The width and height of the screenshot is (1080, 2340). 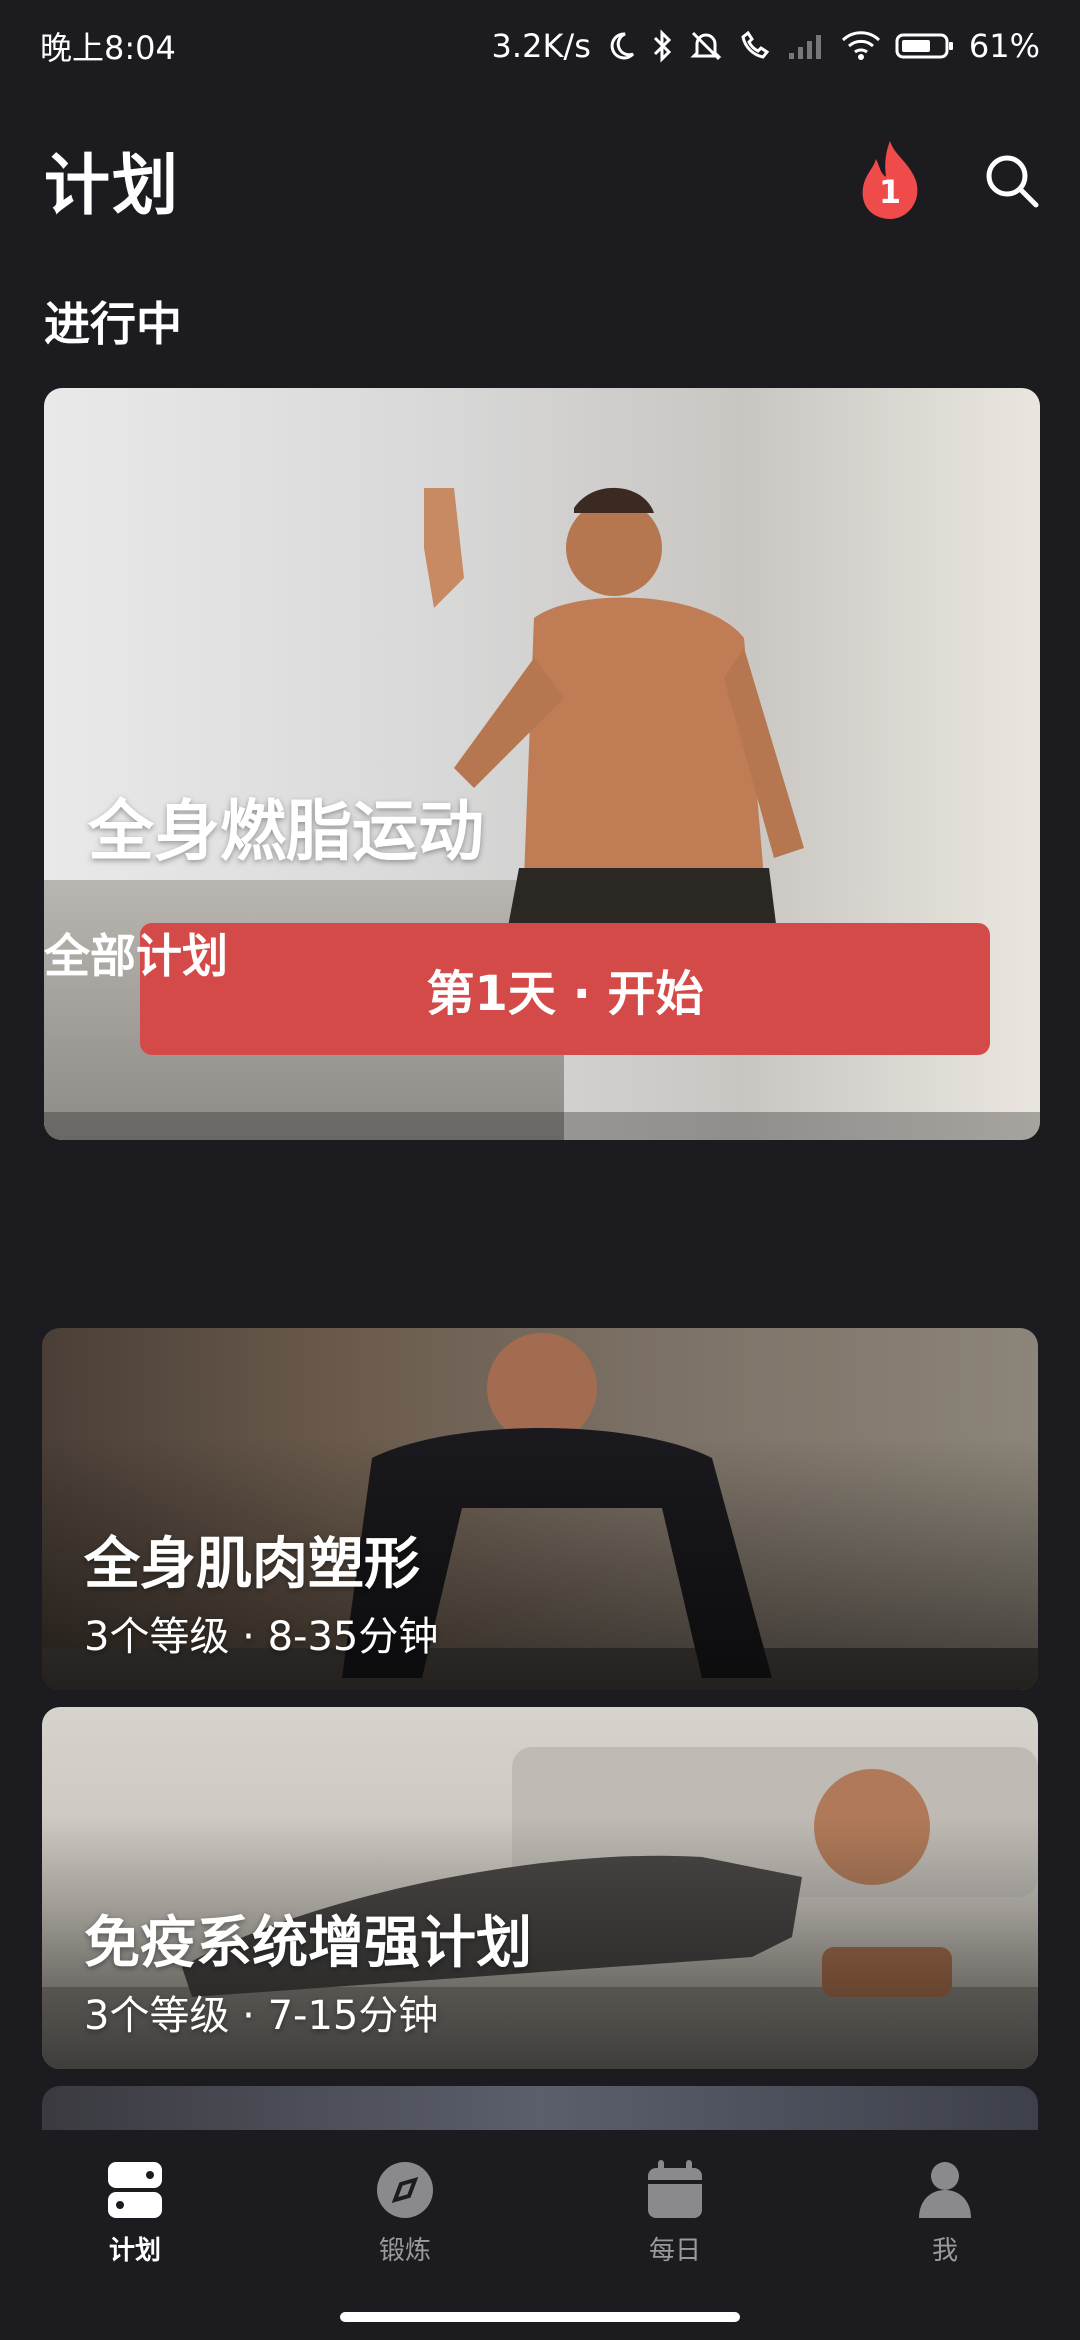 What do you see at coordinates (674, 2251) in the screenshot?
I see `nav-label-daily: 每日` at bounding box center [674, 2251].